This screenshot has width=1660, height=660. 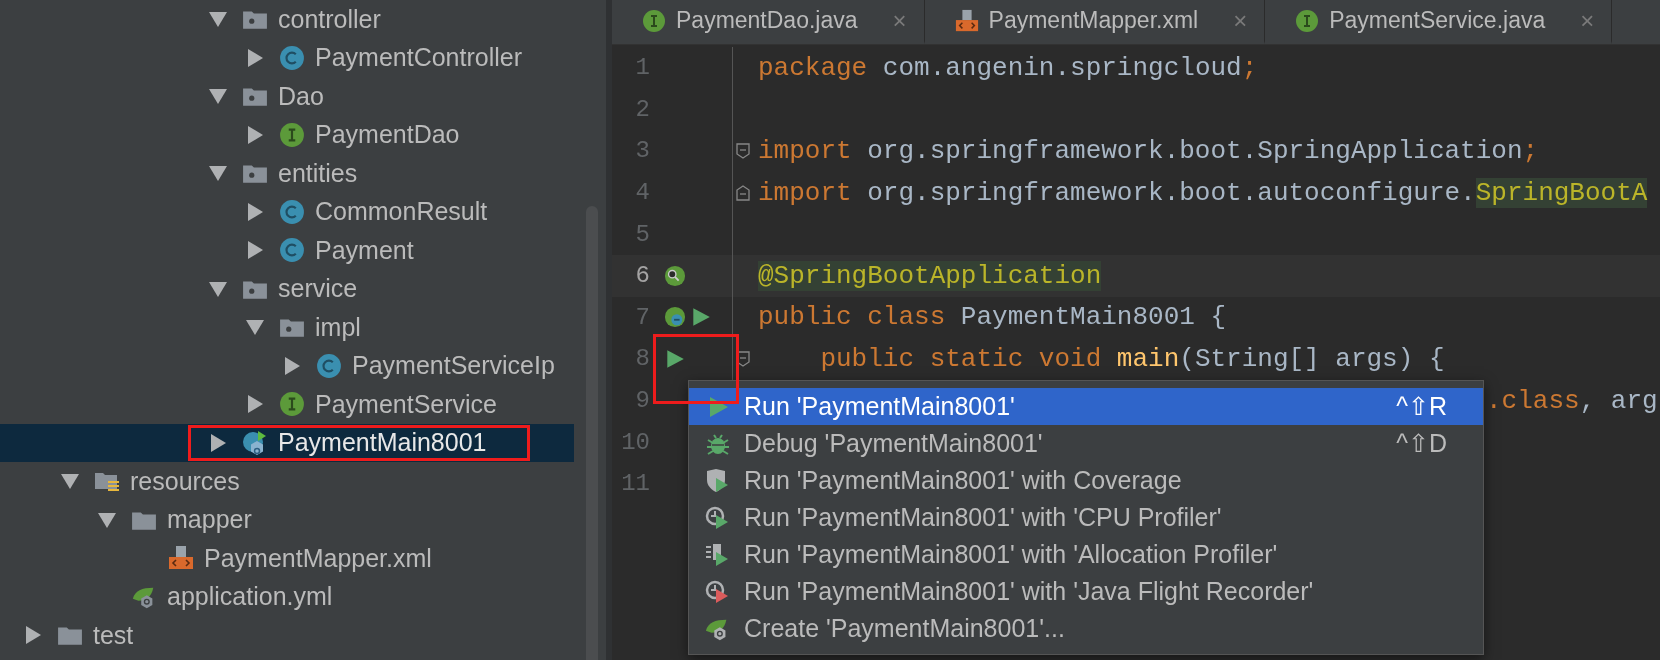 I want to click on code-line: public class PaymentMain8001 {, so click(x=992, y=317).